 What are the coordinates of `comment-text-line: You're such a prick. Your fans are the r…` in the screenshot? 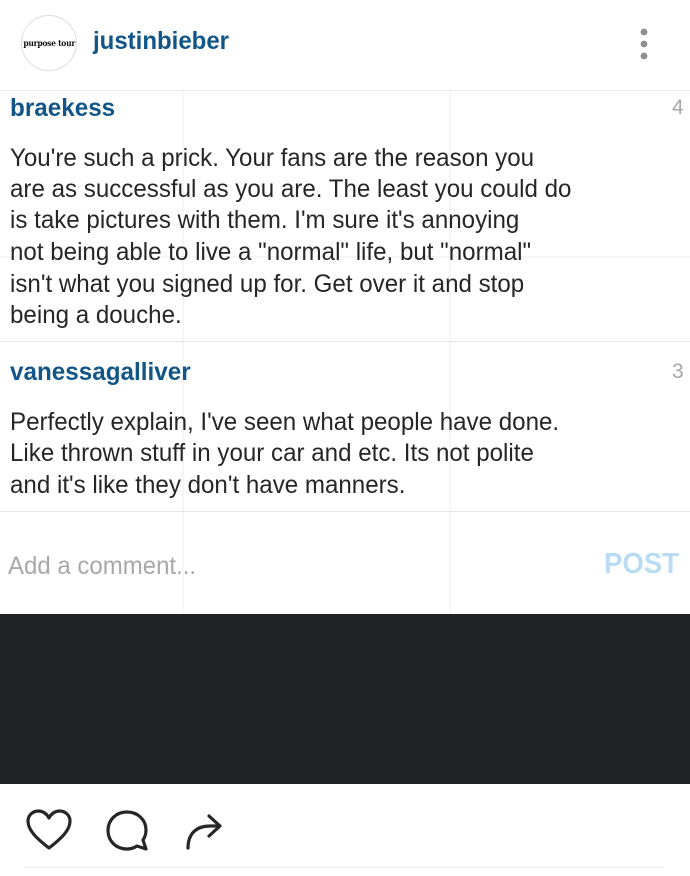 It's located at (272, 158).